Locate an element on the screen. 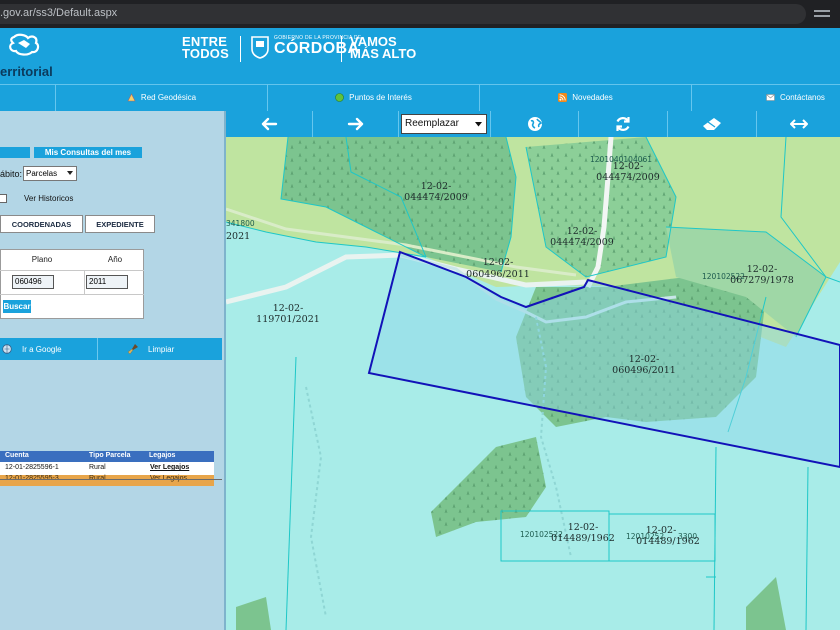 This screenshot has height=630, width=840. col-tipo-parcela: Tipo Parcela is located at coordinates (110, 455).